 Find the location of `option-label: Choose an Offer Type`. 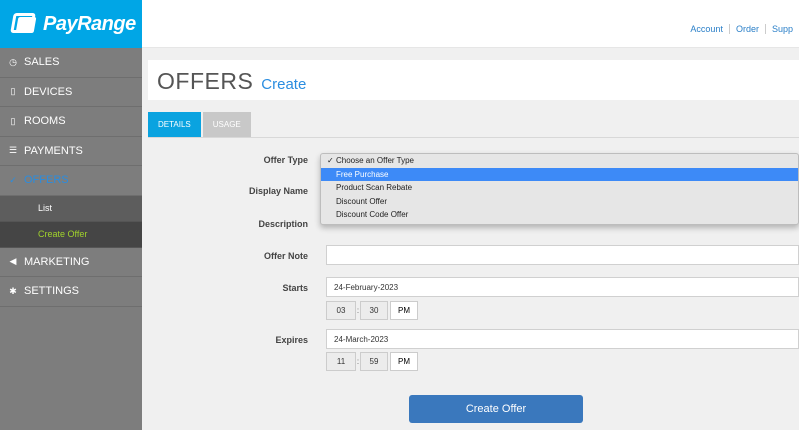

option-label: Choose an Offer Type is located at coordinates (375, 161).